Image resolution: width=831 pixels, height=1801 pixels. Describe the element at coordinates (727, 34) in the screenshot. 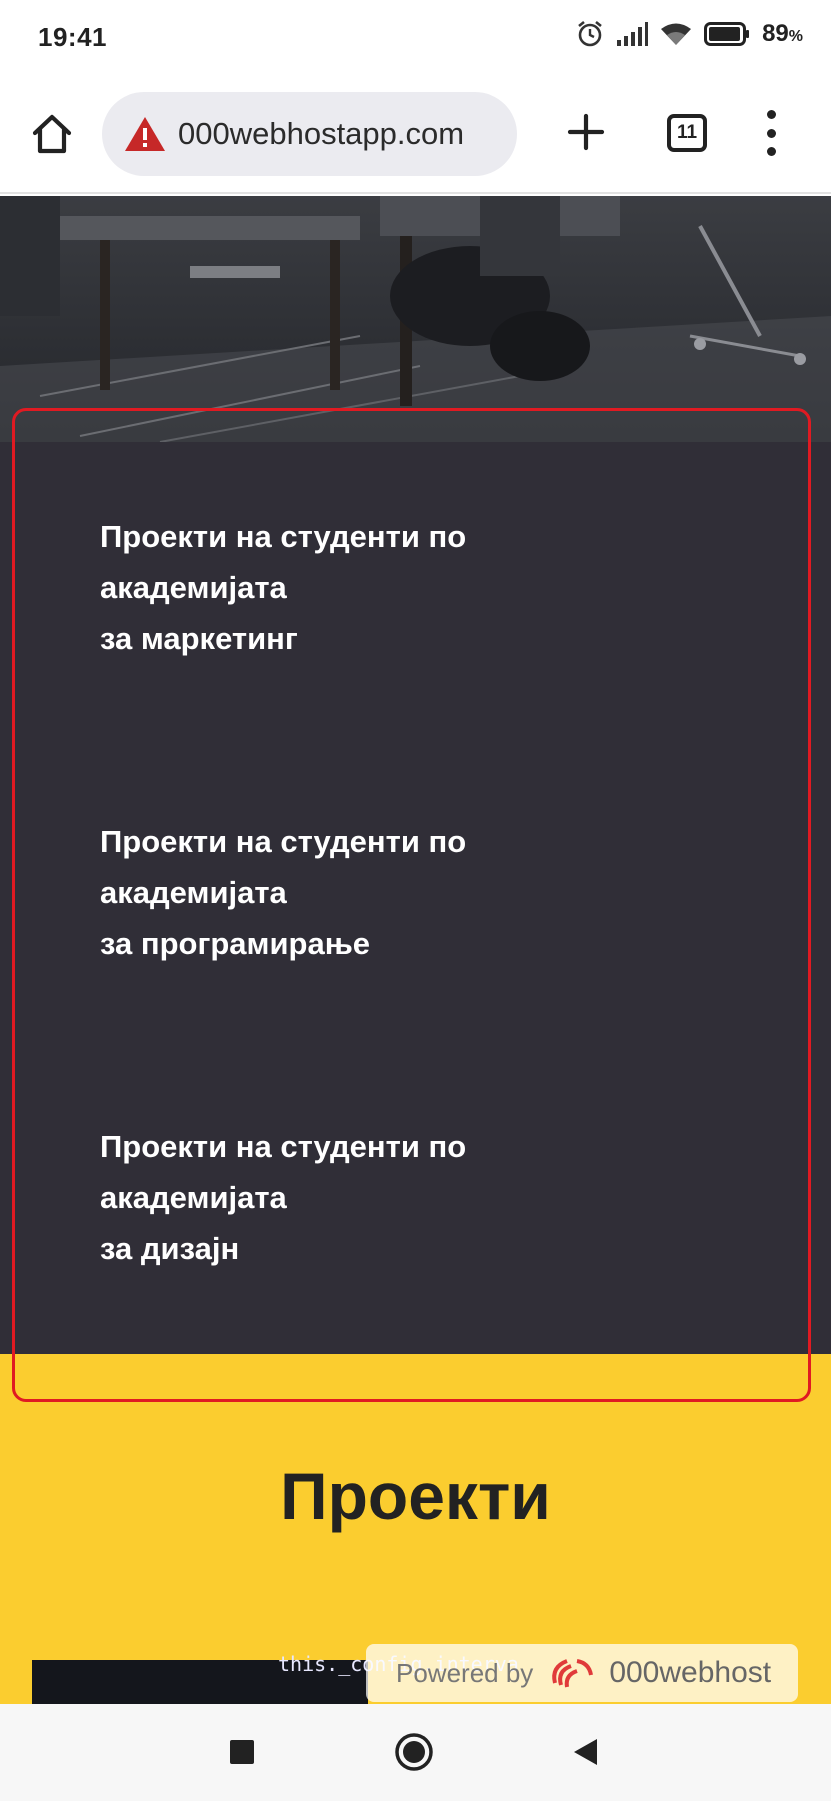

I see `battery-icon` at that location.